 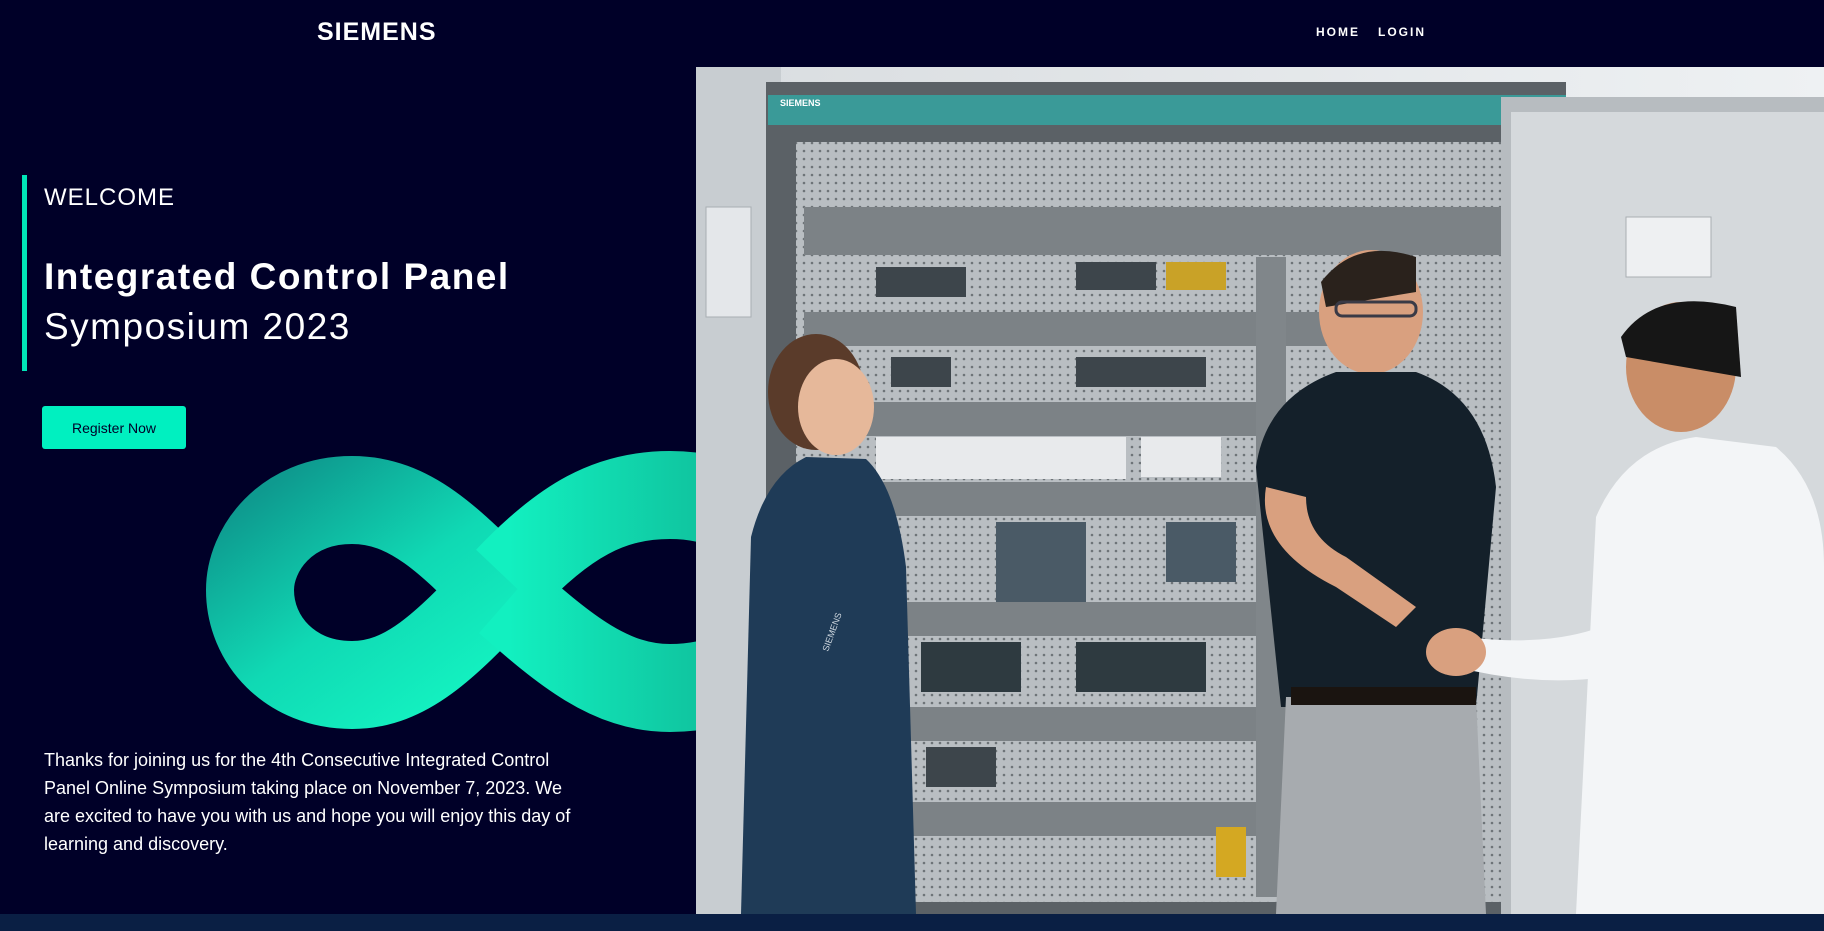 What do you see at coordinates (197, 326) in the screenshot?
I see `event-subtitle: Symposium 2023` at bounding box center [197, 326].